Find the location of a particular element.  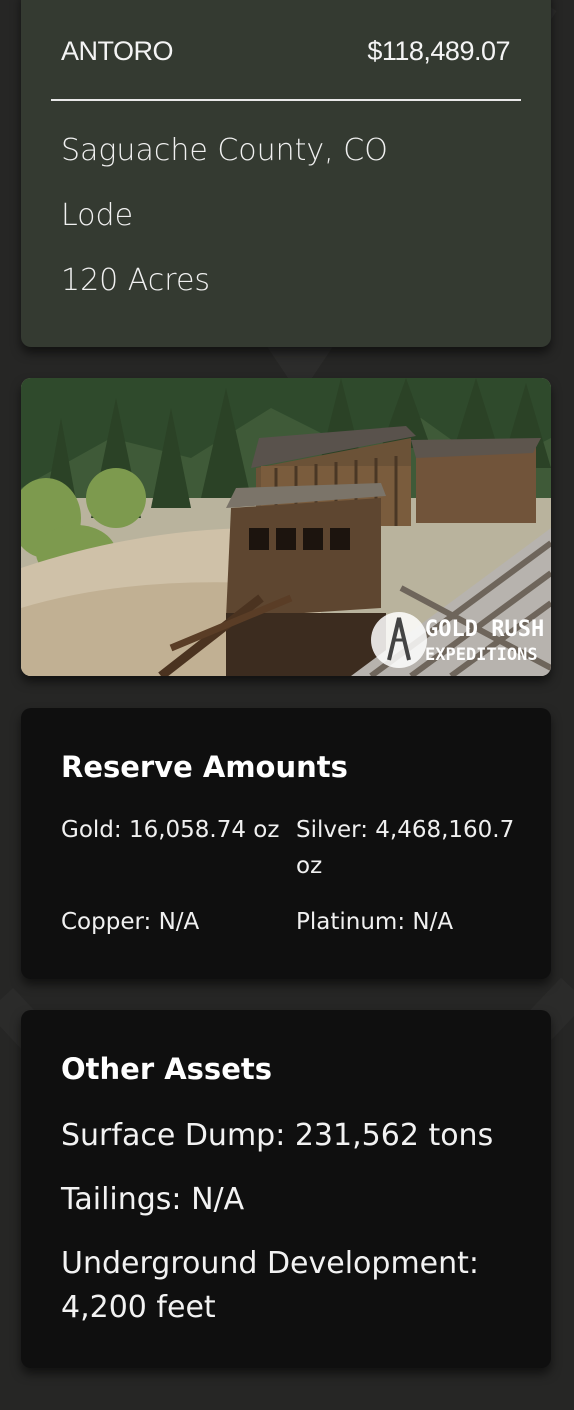

property-header: ANTORO $118,489.07 is located at coordinates (285, 51).